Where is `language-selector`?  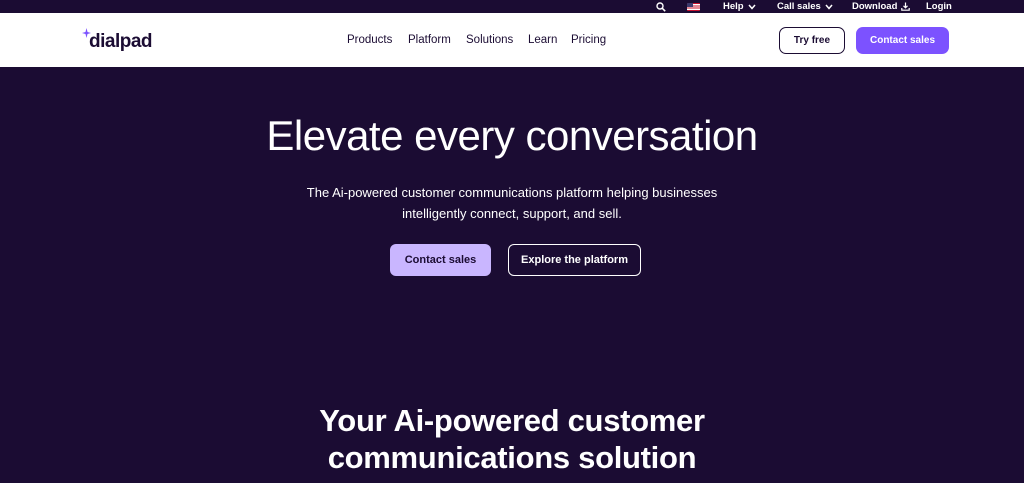 language-selector is located at coordinates (693, 6).